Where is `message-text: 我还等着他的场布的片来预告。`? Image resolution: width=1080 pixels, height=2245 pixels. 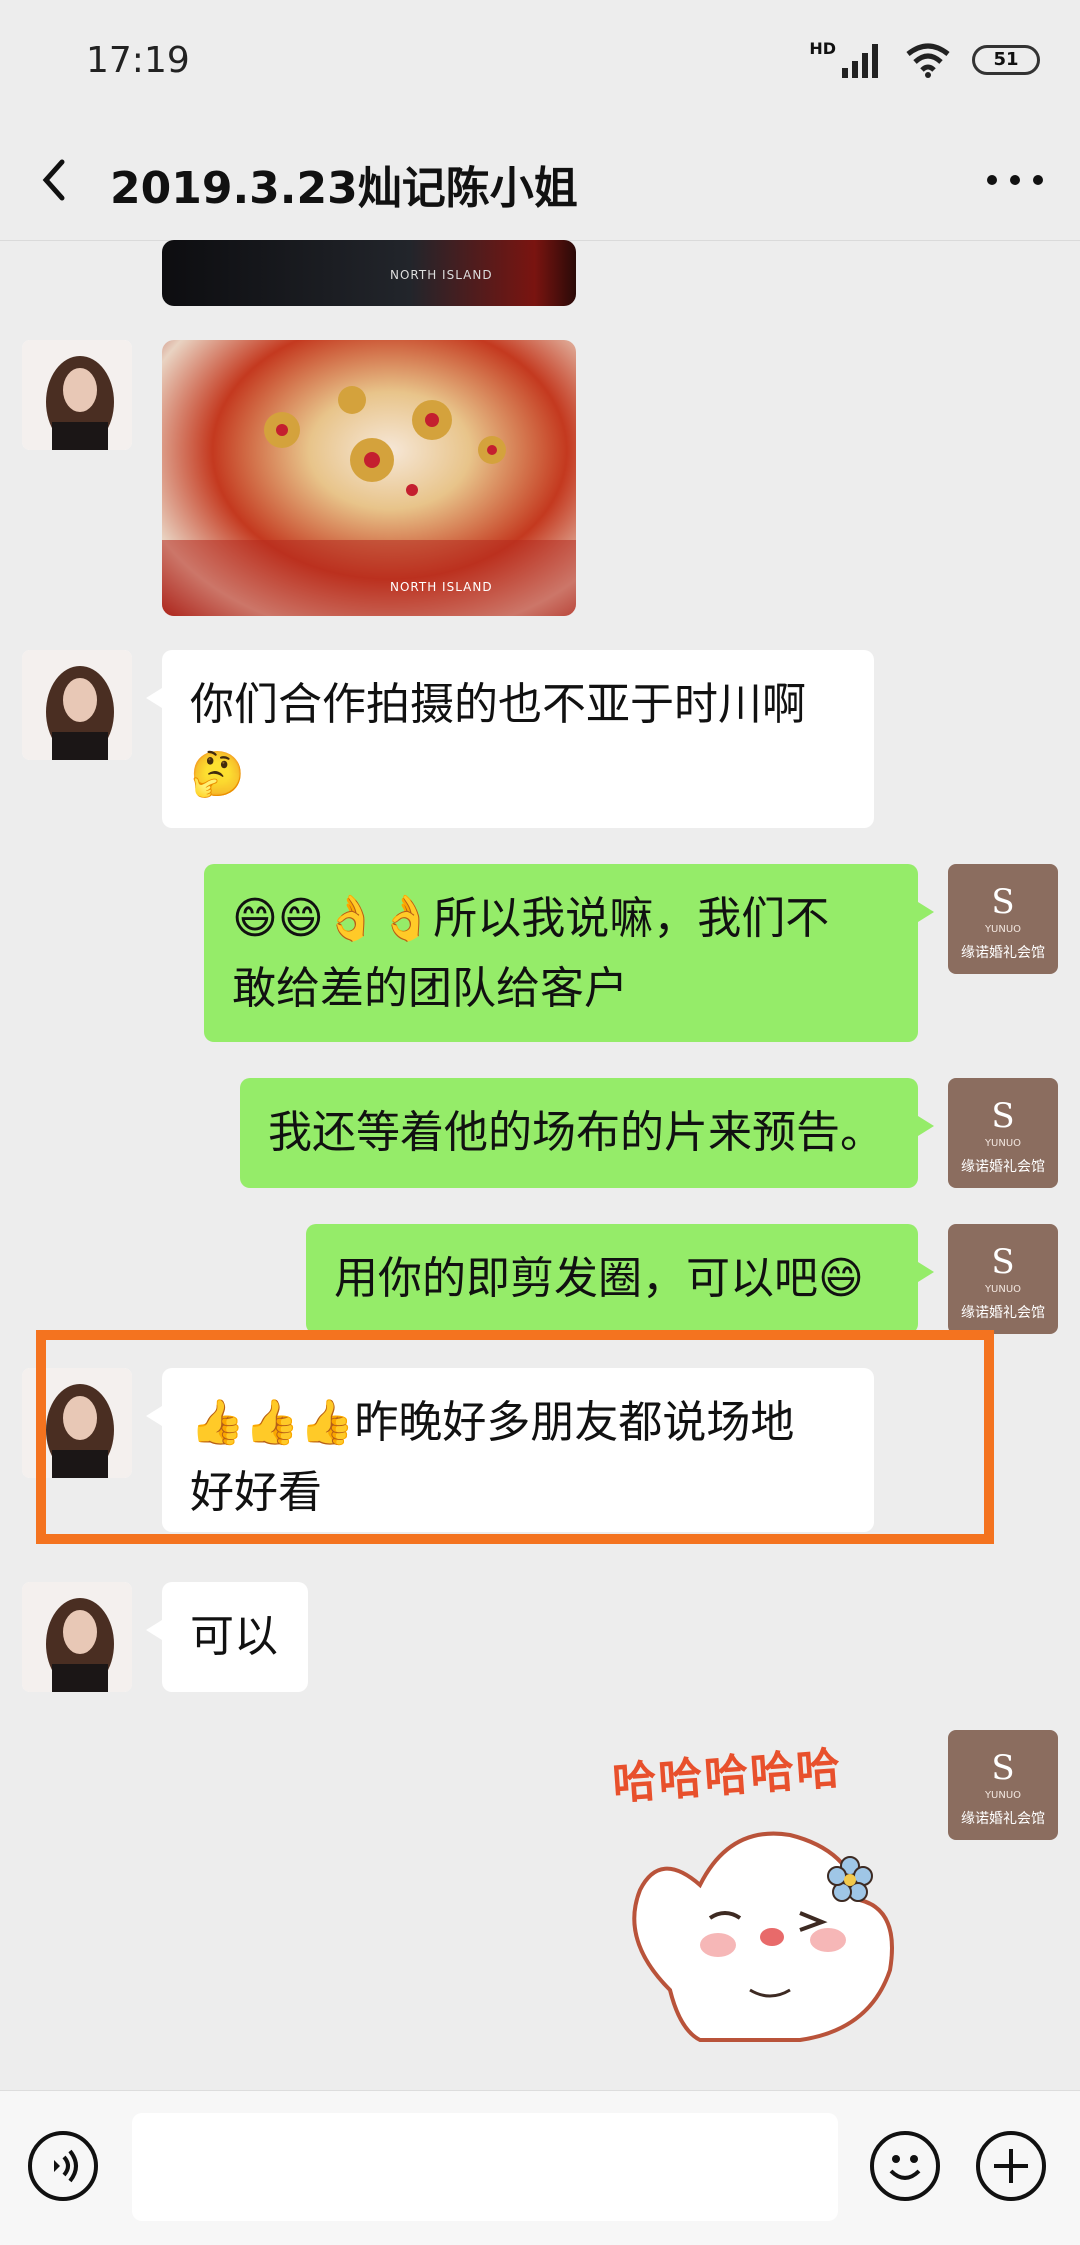 message-text: 我还等着他的场布的片来预告。 is located at coordinates (576, 1132).